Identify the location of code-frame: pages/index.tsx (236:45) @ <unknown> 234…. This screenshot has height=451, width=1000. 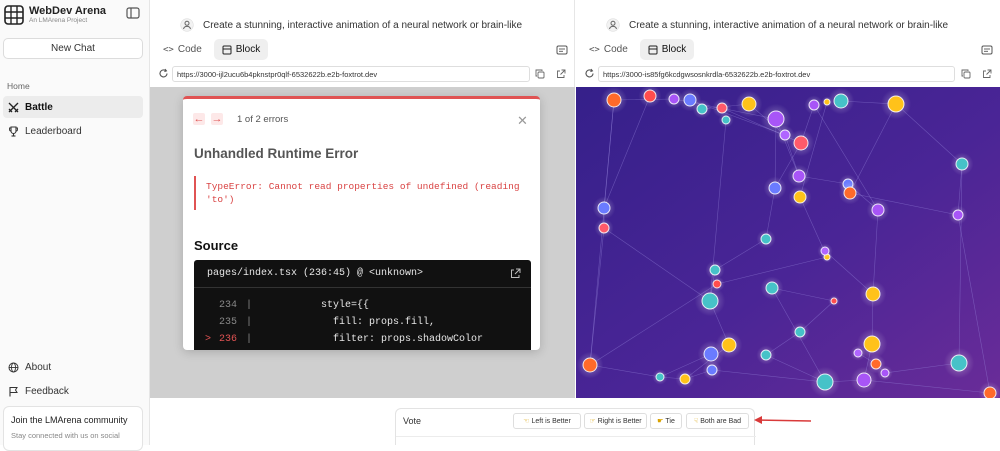
(362, 305).